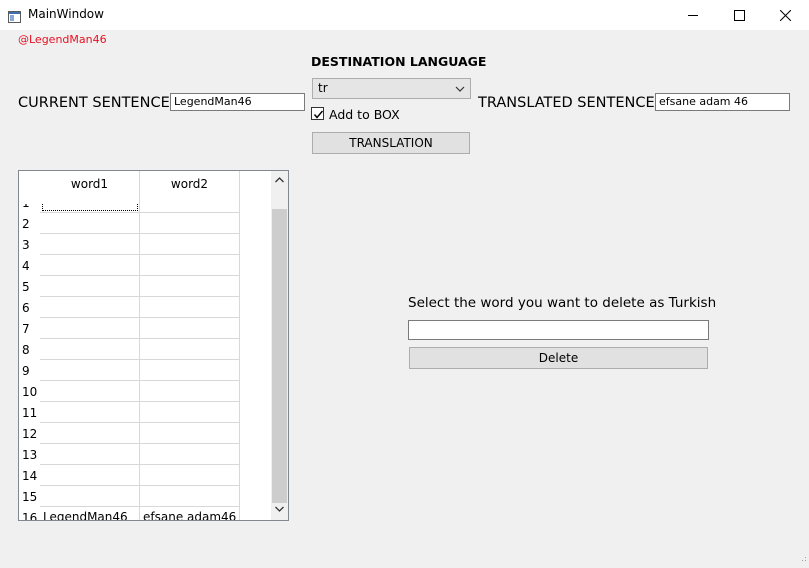 This screenshot has width=809, height=568. Describe the element at coordinates (190, 187) in the screenshot. I see `column-header-word2: word2` at that location.